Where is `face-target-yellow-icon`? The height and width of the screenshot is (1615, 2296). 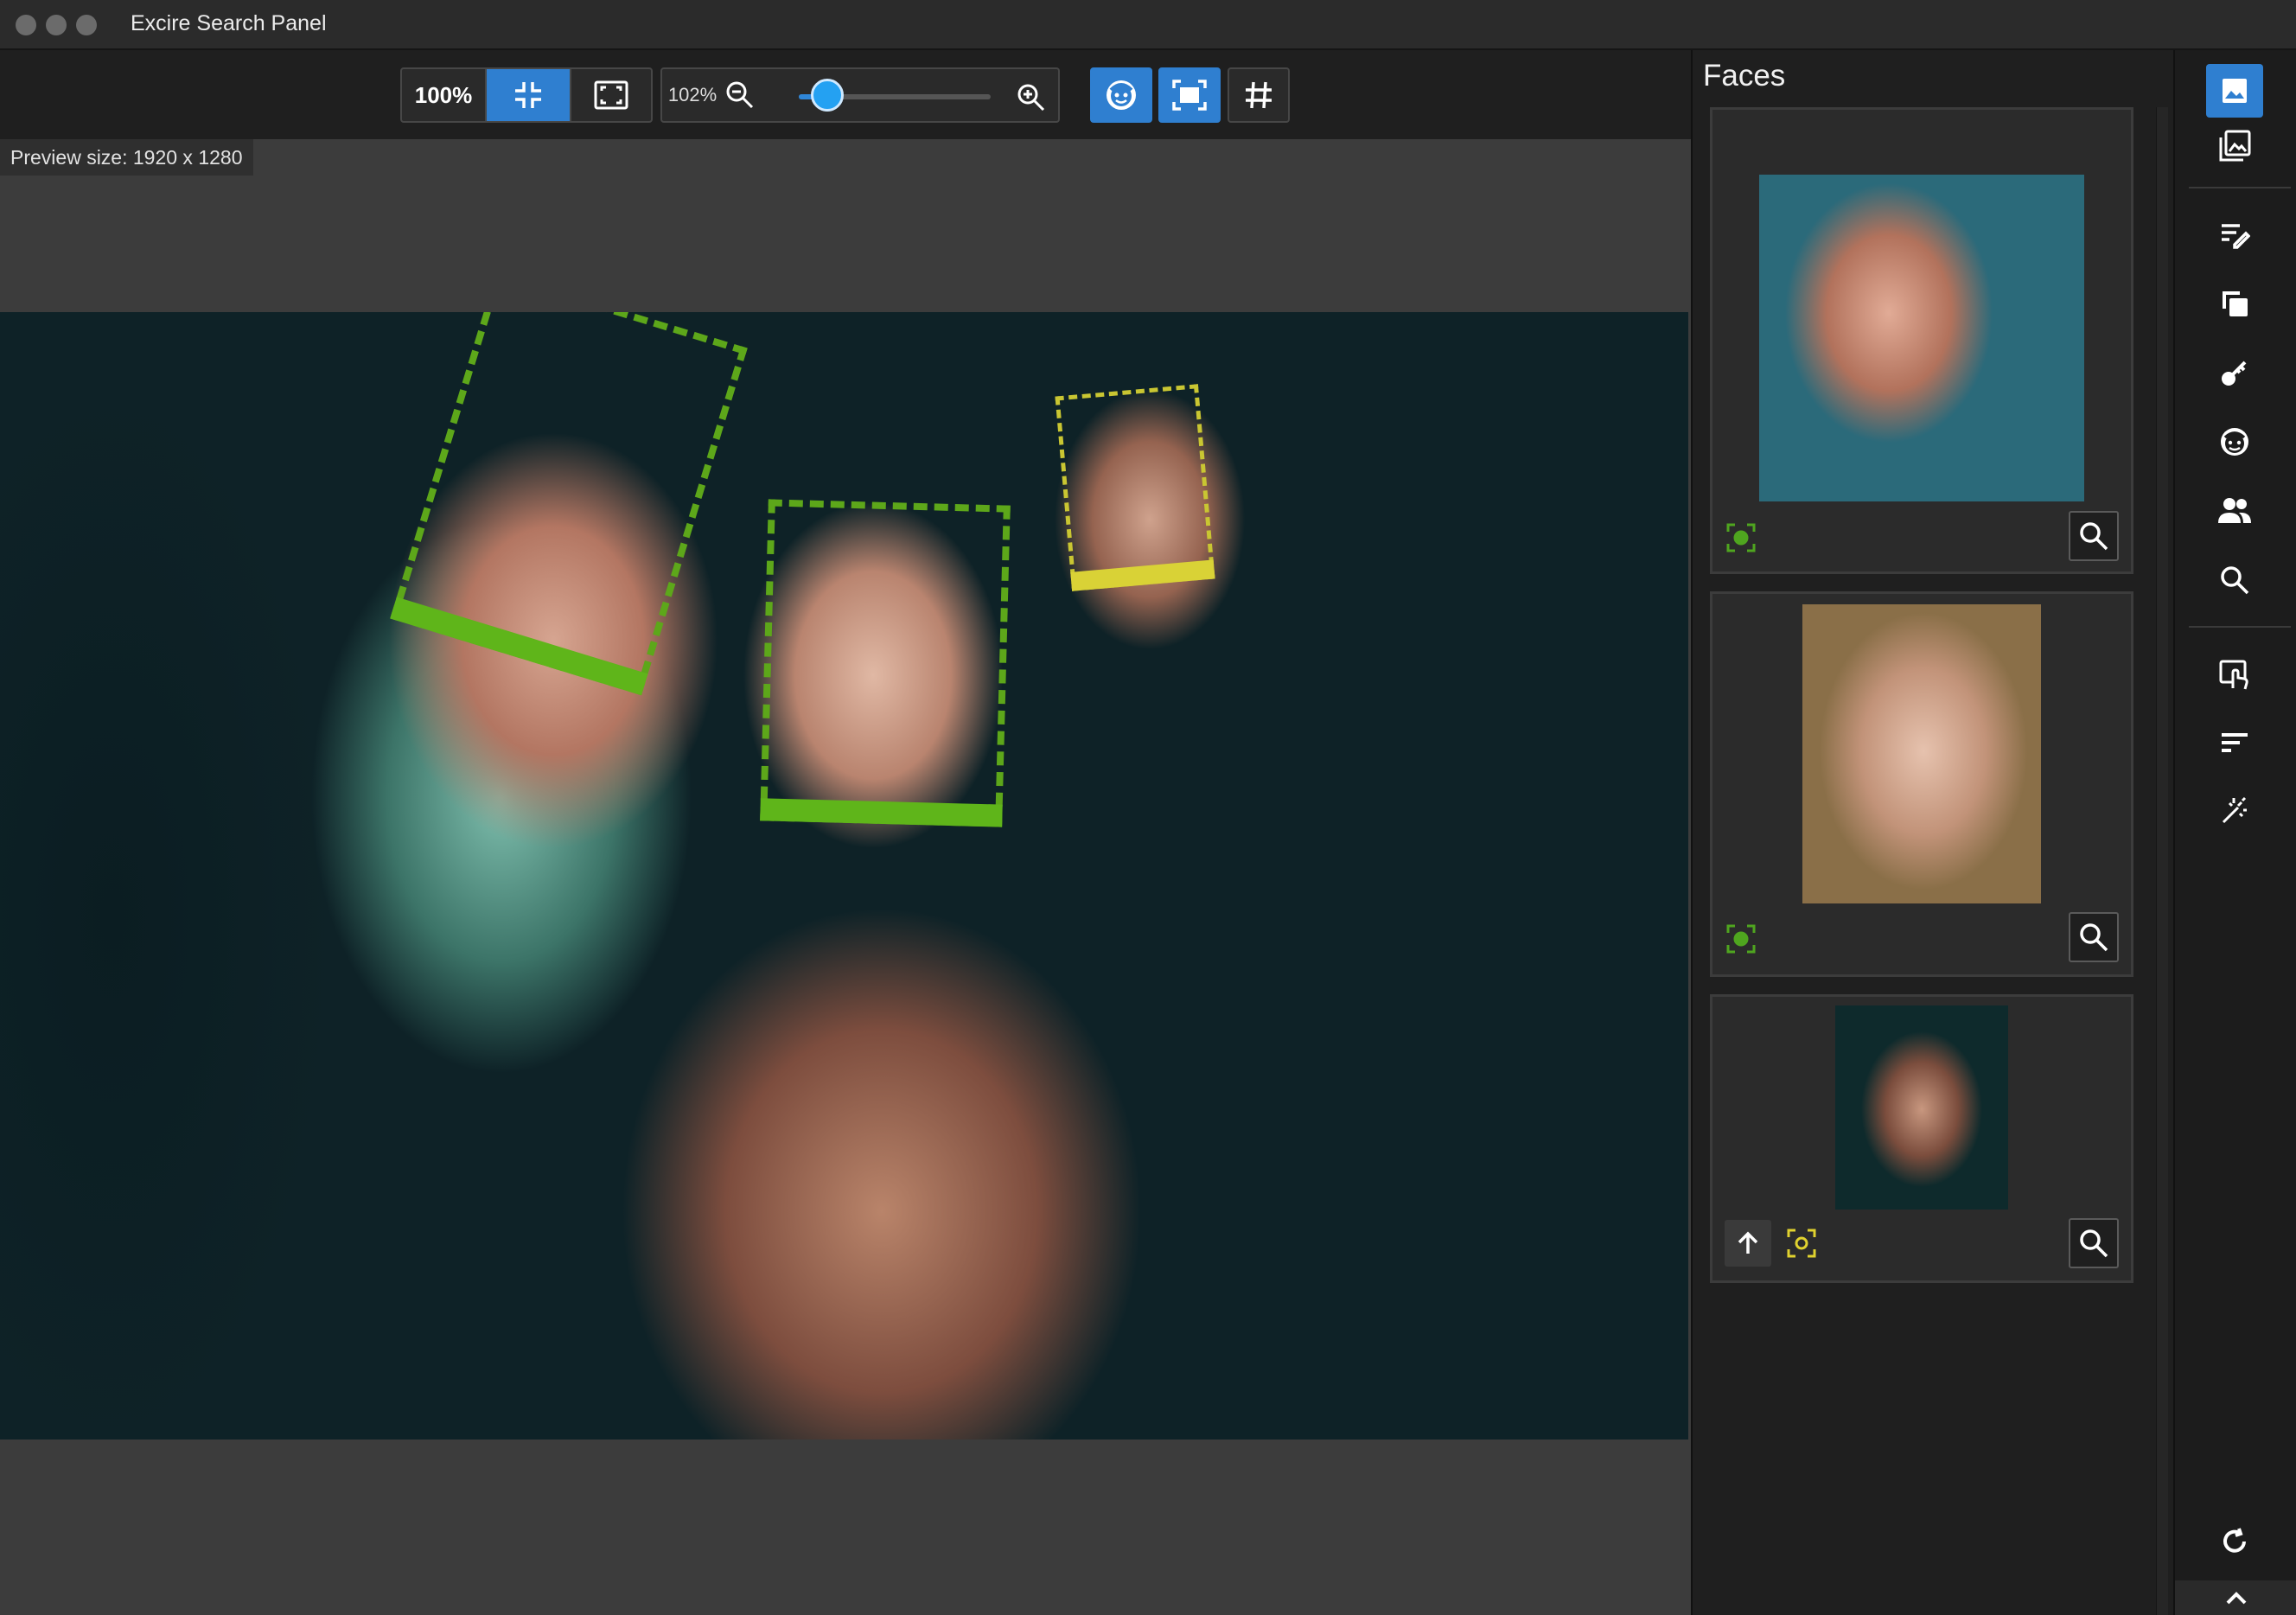 face-target-yellow-icon is located at coordinates (1801, 1243).